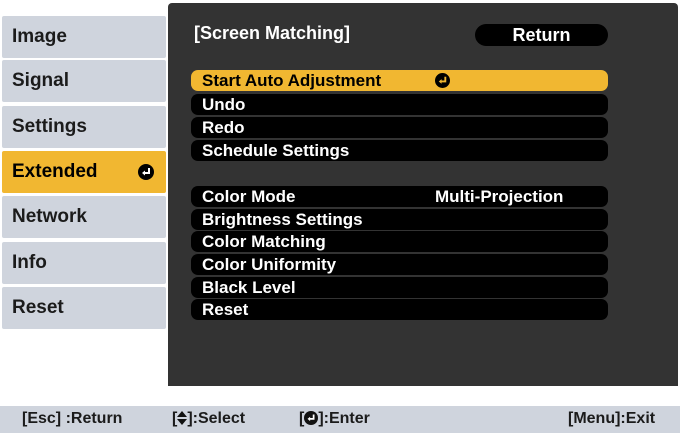 Image resolution: width=680 pixels, height=433 pixels. What do you see at coordinates (399, 264) in the screenshot?
I see `color-uniformity-item: Color Uniformity` at bounding box center [399, 264].